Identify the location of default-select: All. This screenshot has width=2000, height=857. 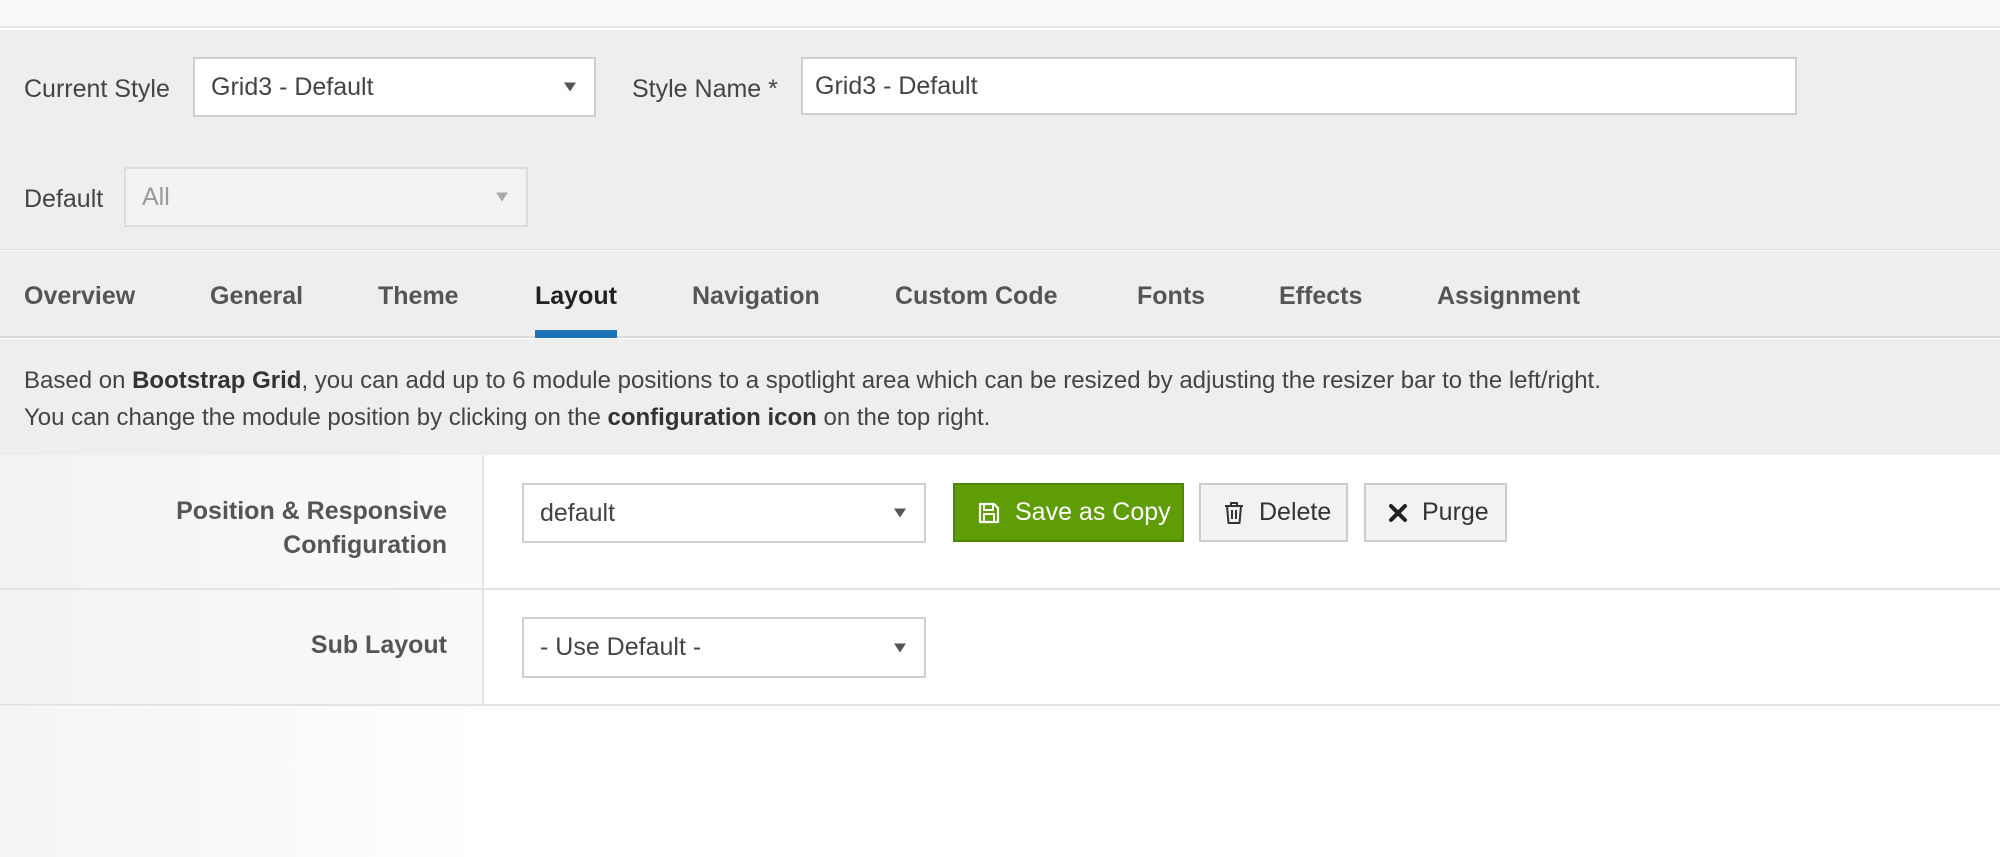
(326, 197).